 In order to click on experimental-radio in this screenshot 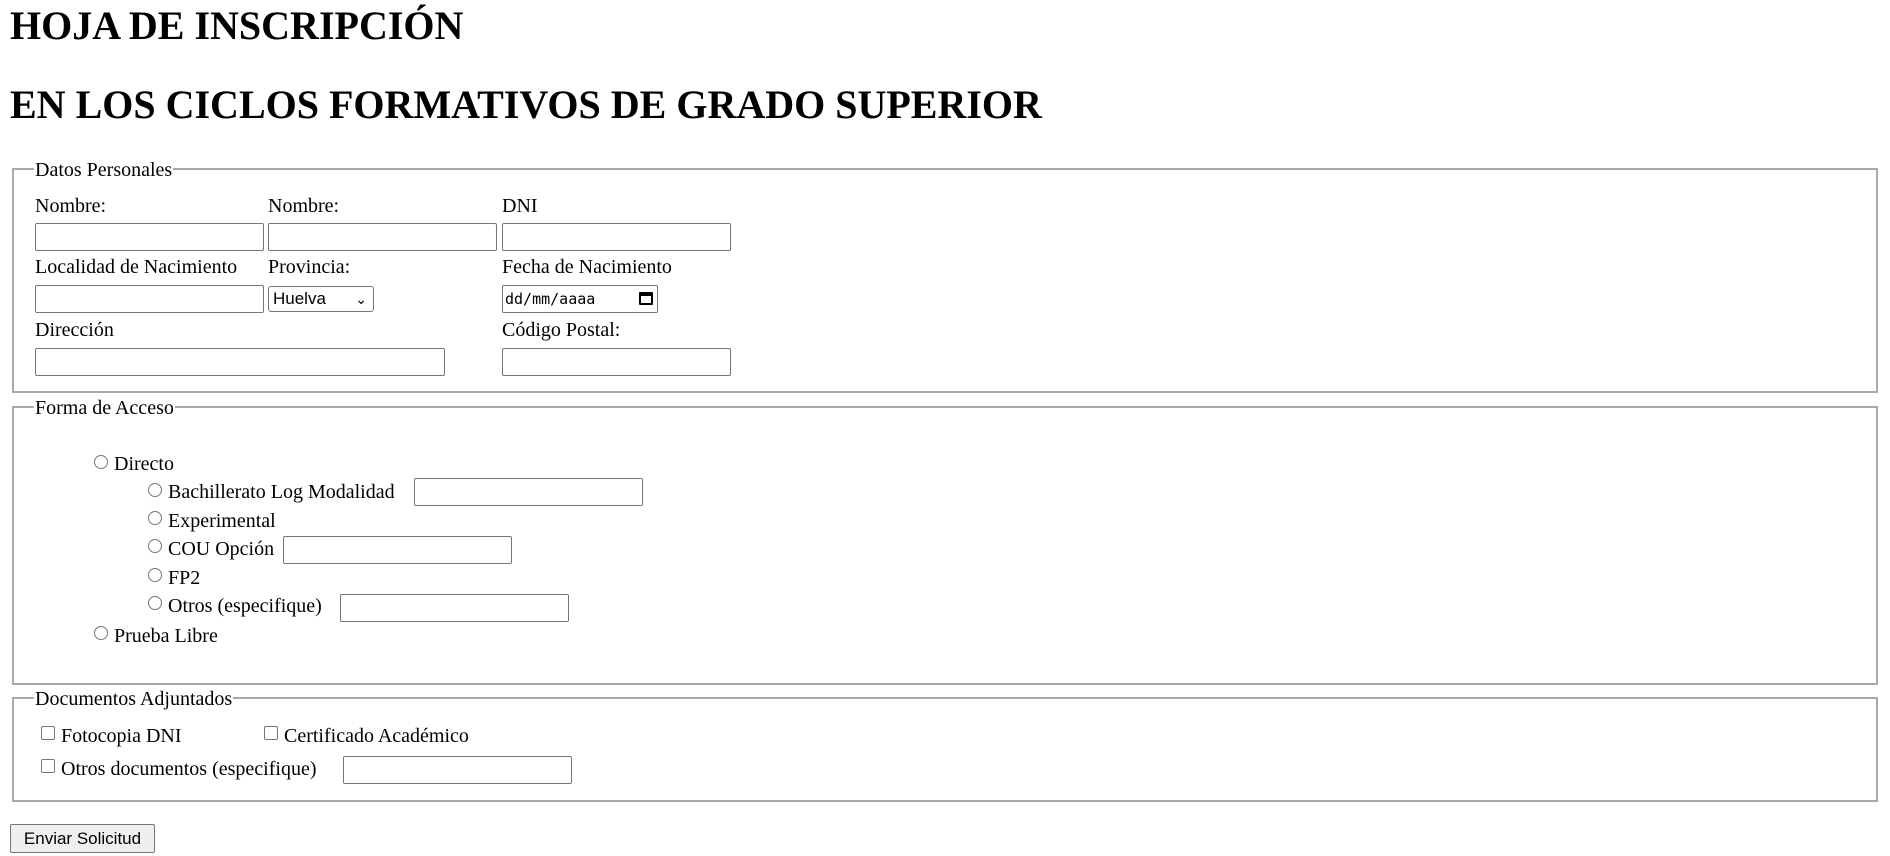, I will do `click(155, 518)`.